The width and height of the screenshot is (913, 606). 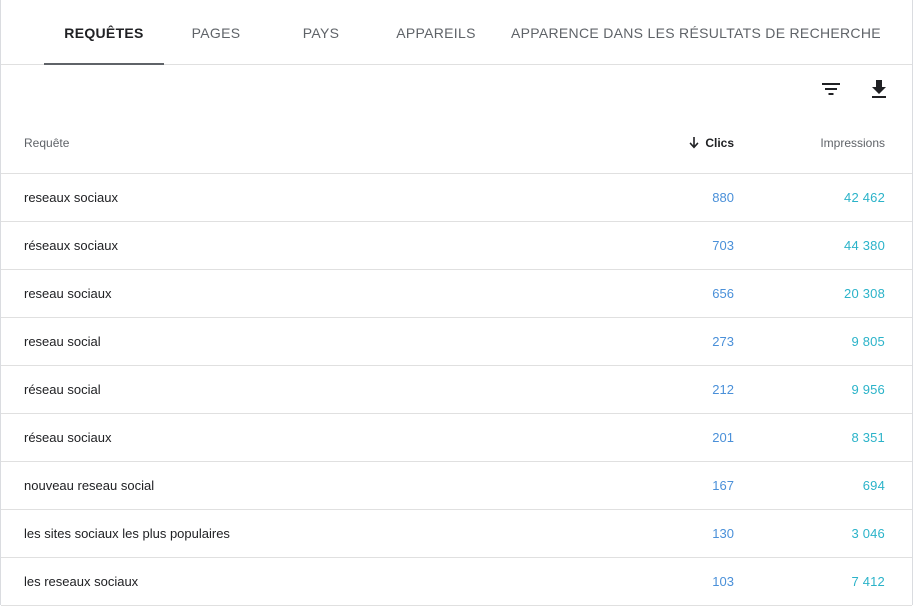 What do you see at coordinates (62, 341) in the screenshot?
I see `query-cell: reseau social` at bounding box center [62, 341].